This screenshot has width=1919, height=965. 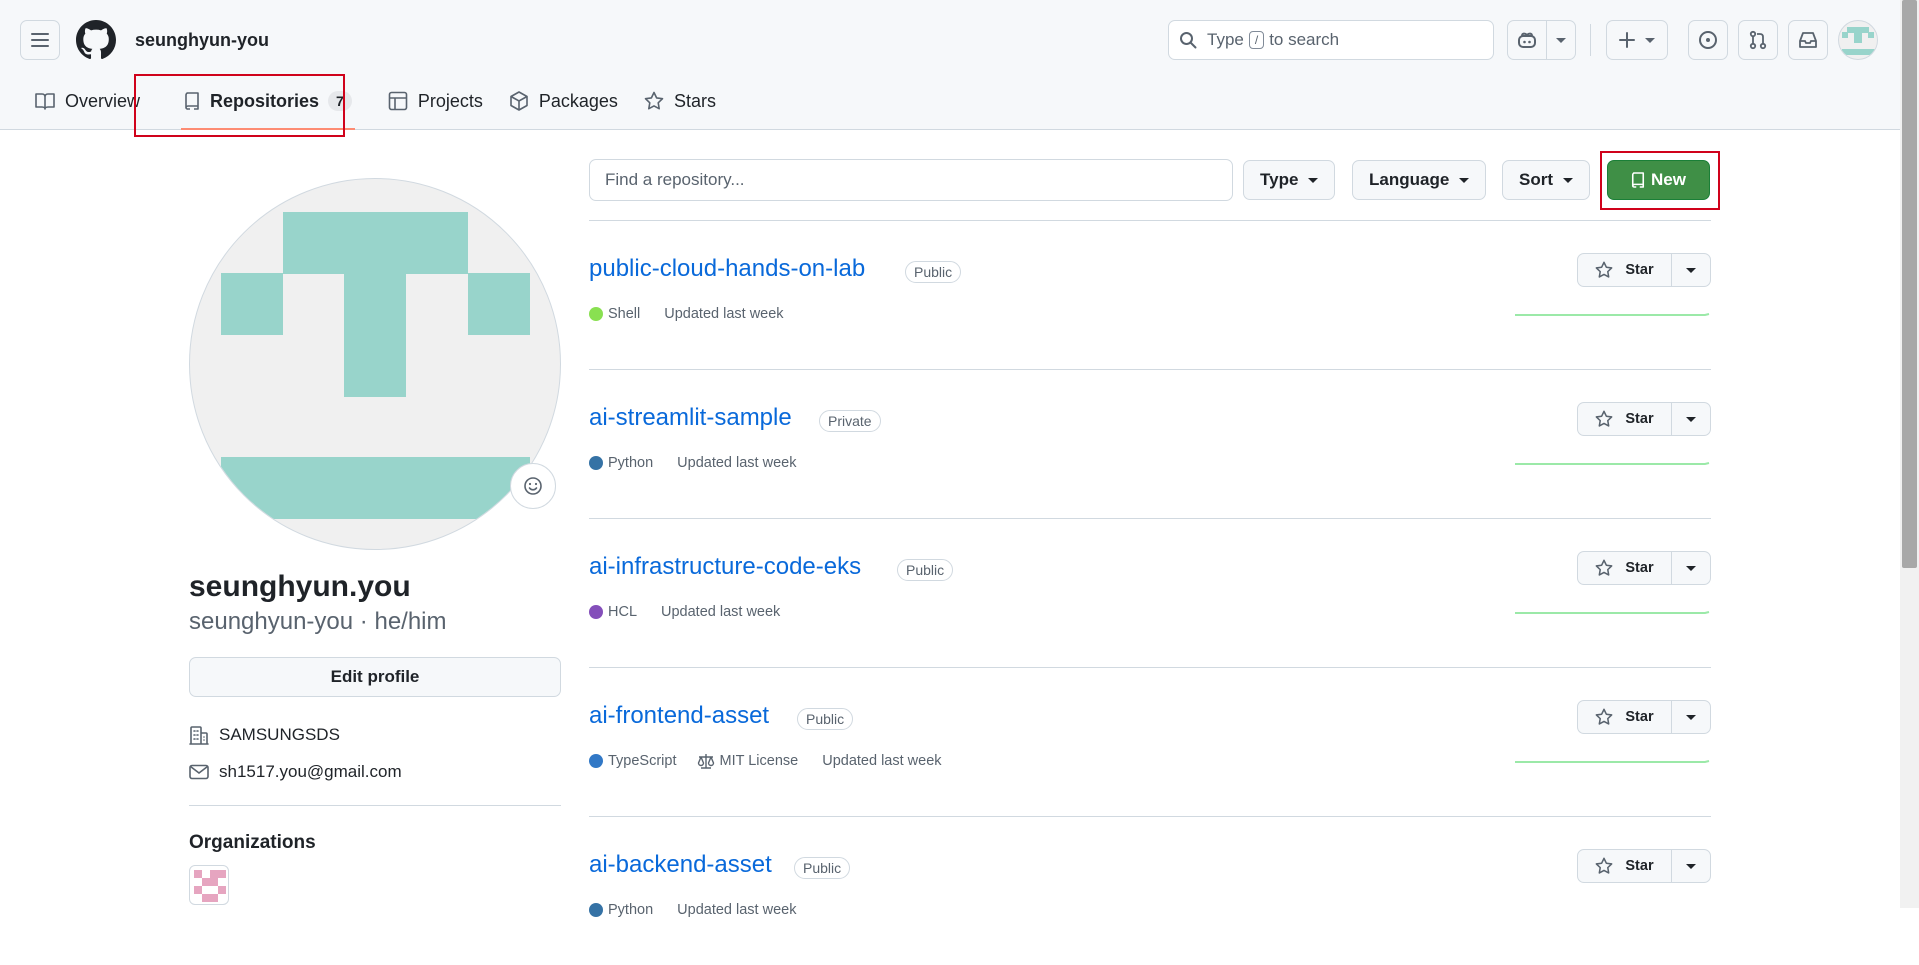 What do you see at coordinates (271, 621) in the screenshot?
I see `profile-username: seunghyun-you` at bounding box center [271, 621].